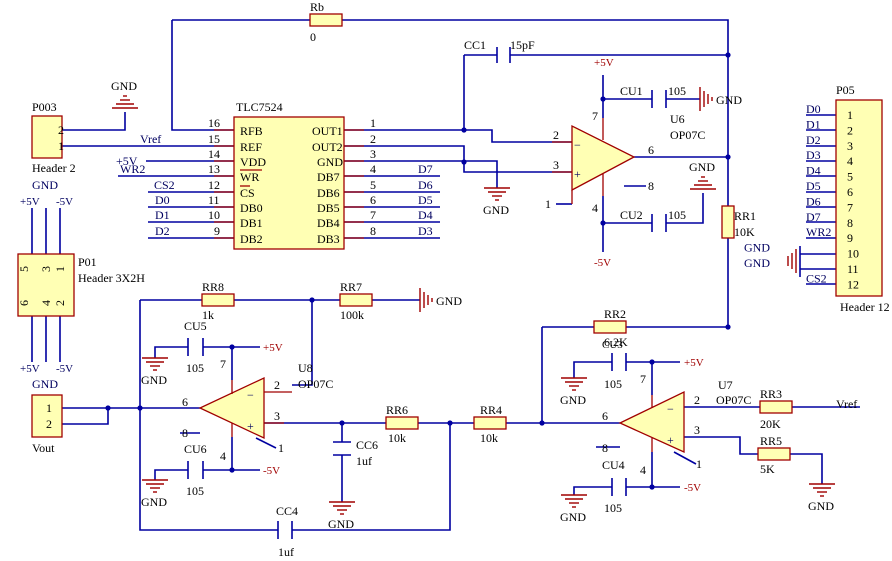 This screenshot has height=561, width=892. Describe the element at coordinates (677, 119) in the screenshot. I see `u6-ref: U6` at that location.